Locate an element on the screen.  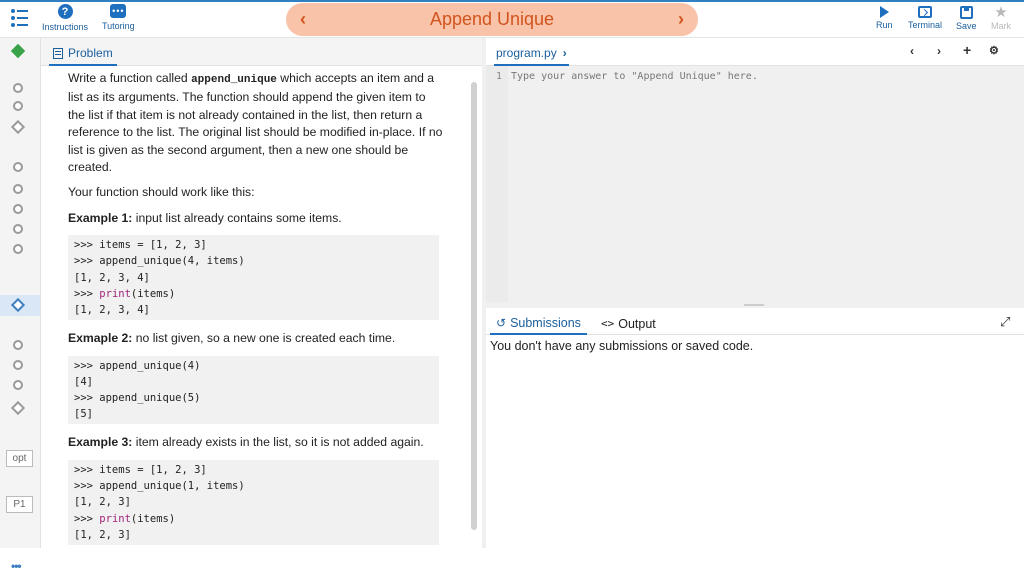
problem-tab-label: Problem is located at coordinates (90, 53).